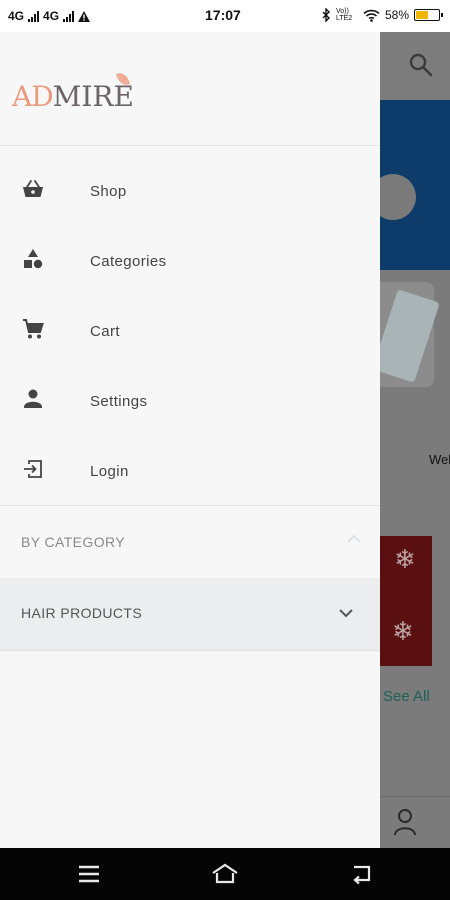 The height and width of the screenshot is (900, 450). I want to click on status-bar: 4G 4G 17:07 Vo)) LTE2 58%, so click(225, 16).